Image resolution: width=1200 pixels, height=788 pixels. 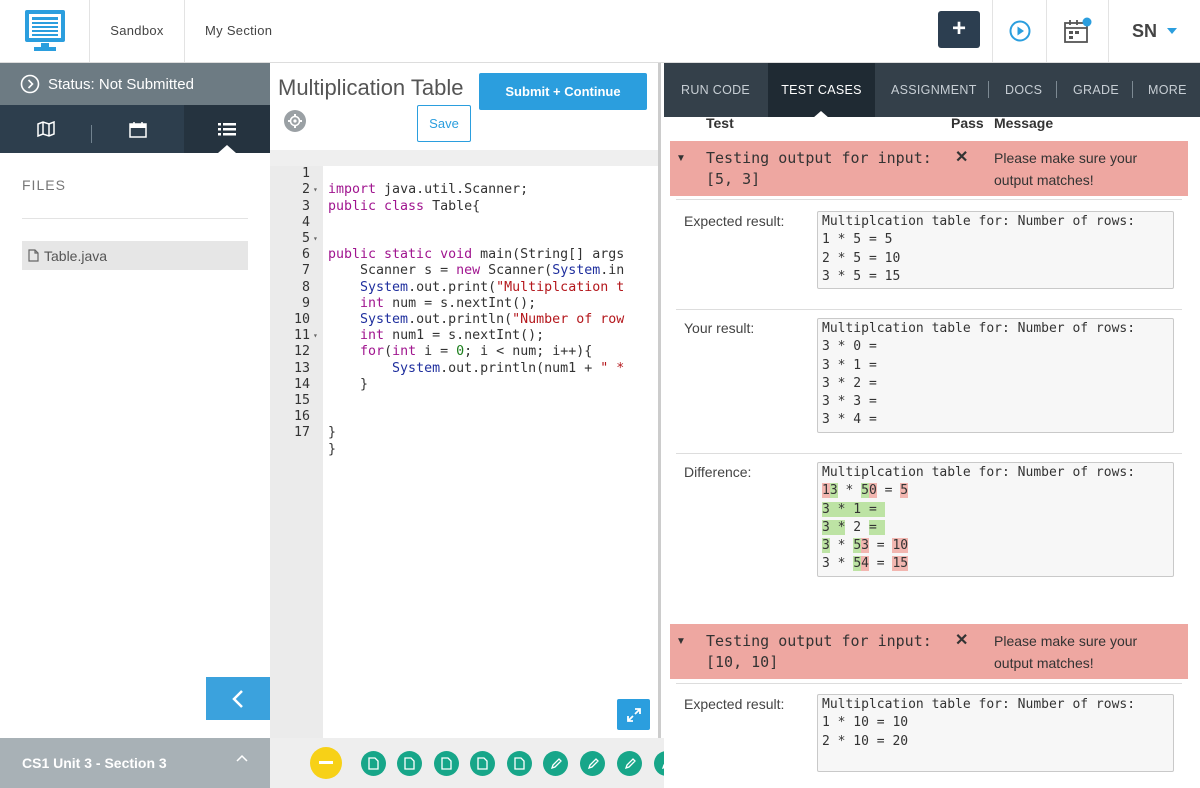 What do you see at coordinates (1154, 31) in the screenshot?
I see `user-menu: SN` at bounding box center [1154, 31].